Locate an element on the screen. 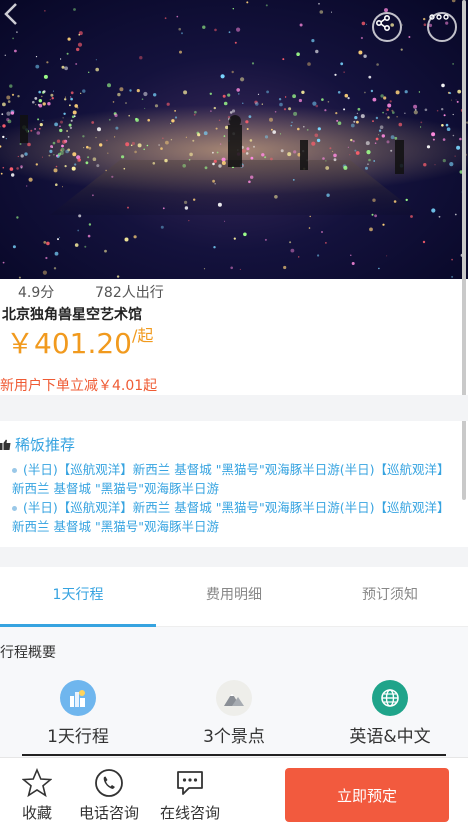 The image size is (468, 833). phone-consult-button: 电话咨询 is located at coordinates (109, 795).